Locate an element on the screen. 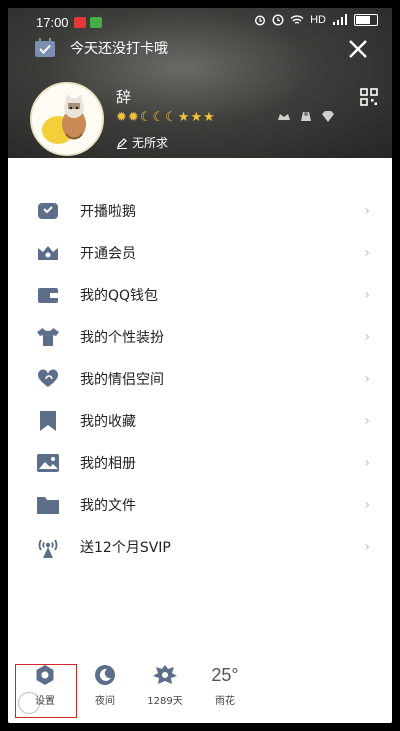  weather-temperature: 25° is located at coordinates (225, 674).